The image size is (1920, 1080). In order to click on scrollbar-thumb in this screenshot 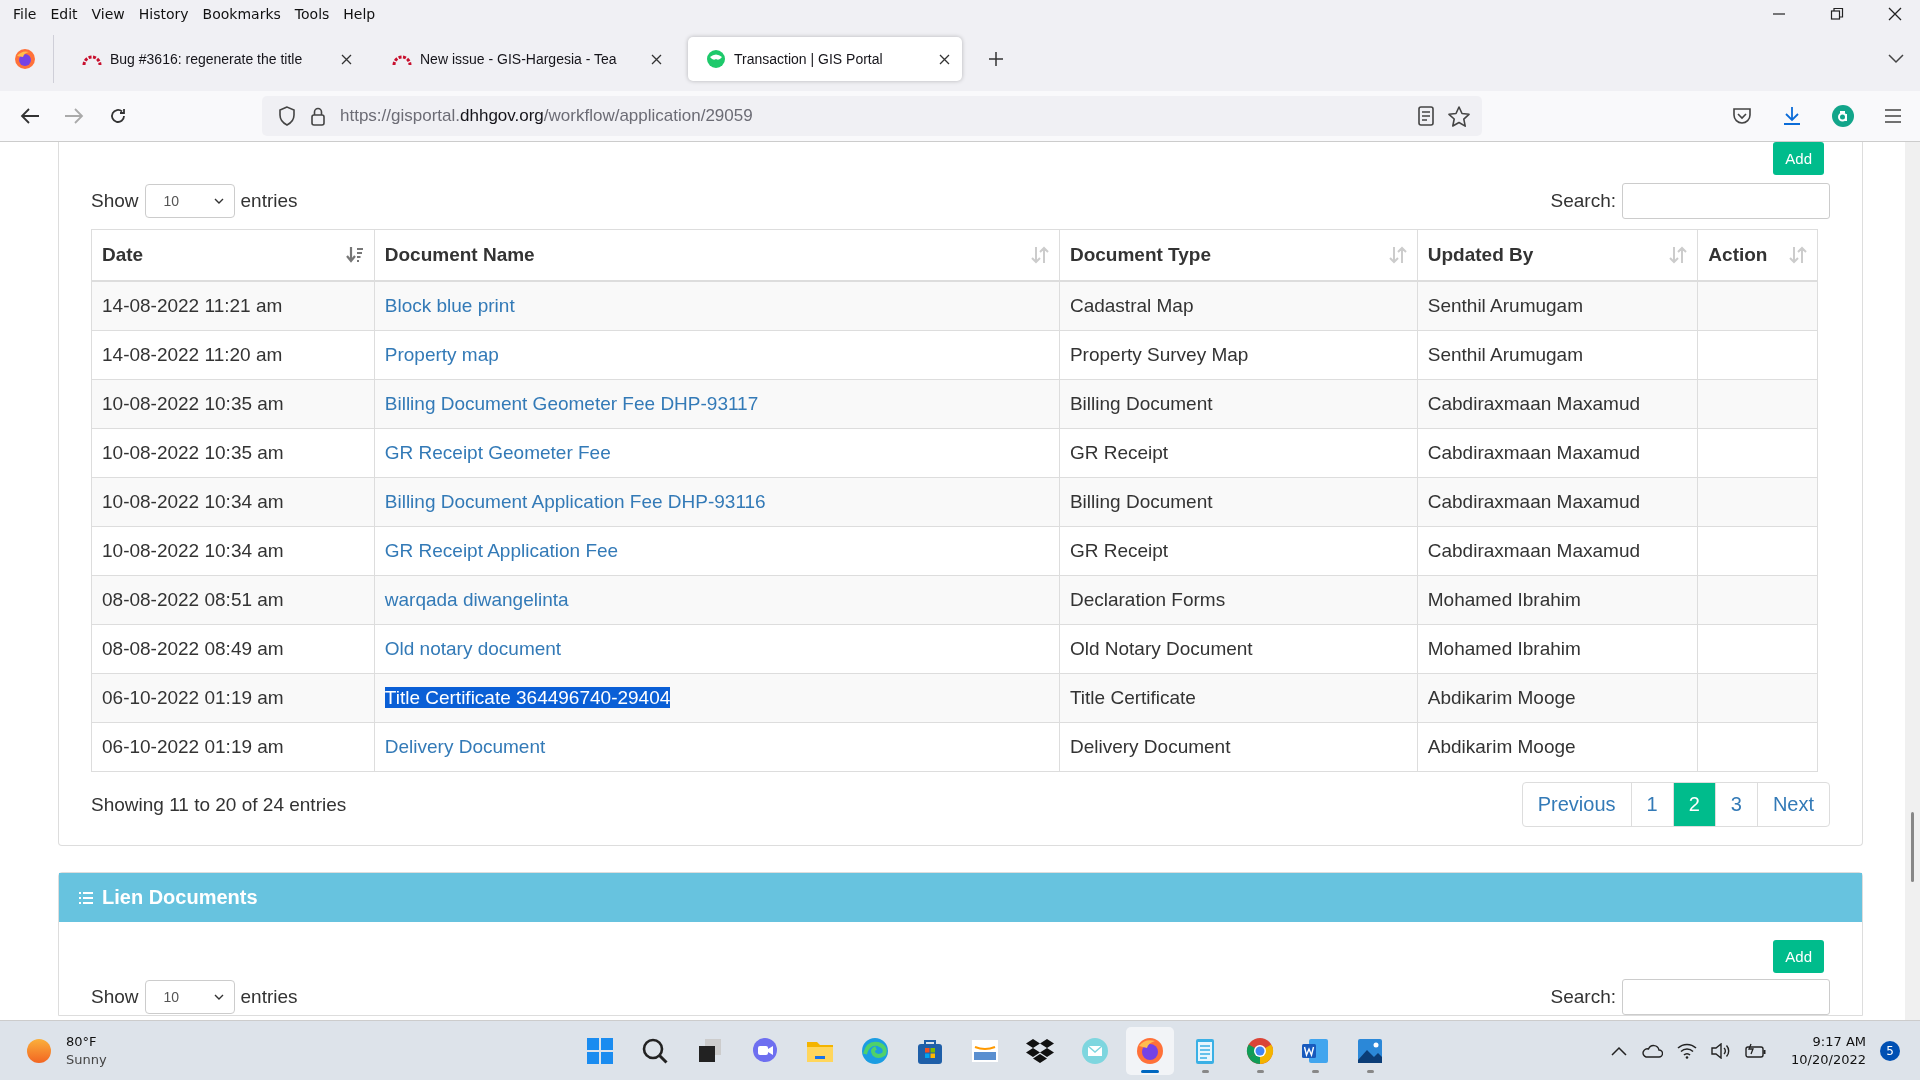, I will do `click(1912, 847)`.